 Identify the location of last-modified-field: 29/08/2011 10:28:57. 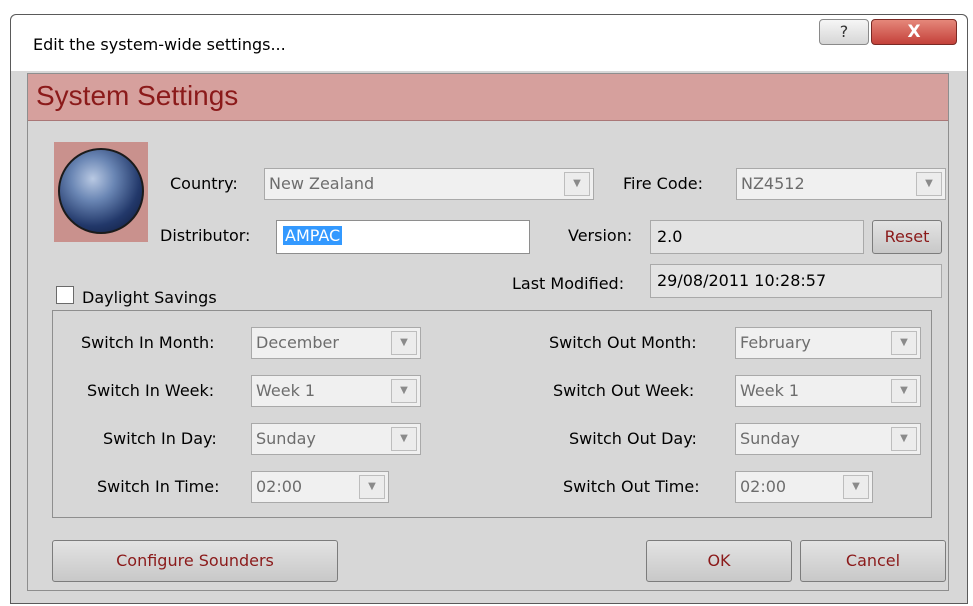
(796, 281).